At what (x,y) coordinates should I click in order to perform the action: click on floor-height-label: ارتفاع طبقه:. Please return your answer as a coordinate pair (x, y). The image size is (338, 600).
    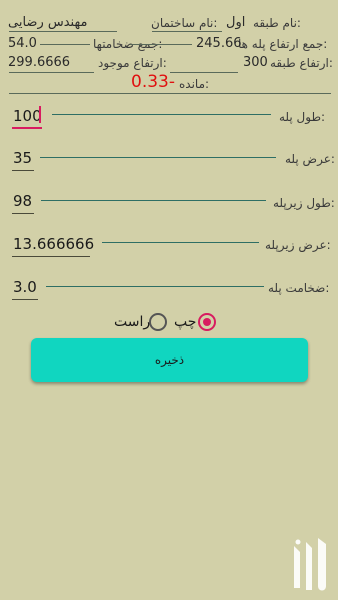
    Looking at the image, I should click on (301, 63).